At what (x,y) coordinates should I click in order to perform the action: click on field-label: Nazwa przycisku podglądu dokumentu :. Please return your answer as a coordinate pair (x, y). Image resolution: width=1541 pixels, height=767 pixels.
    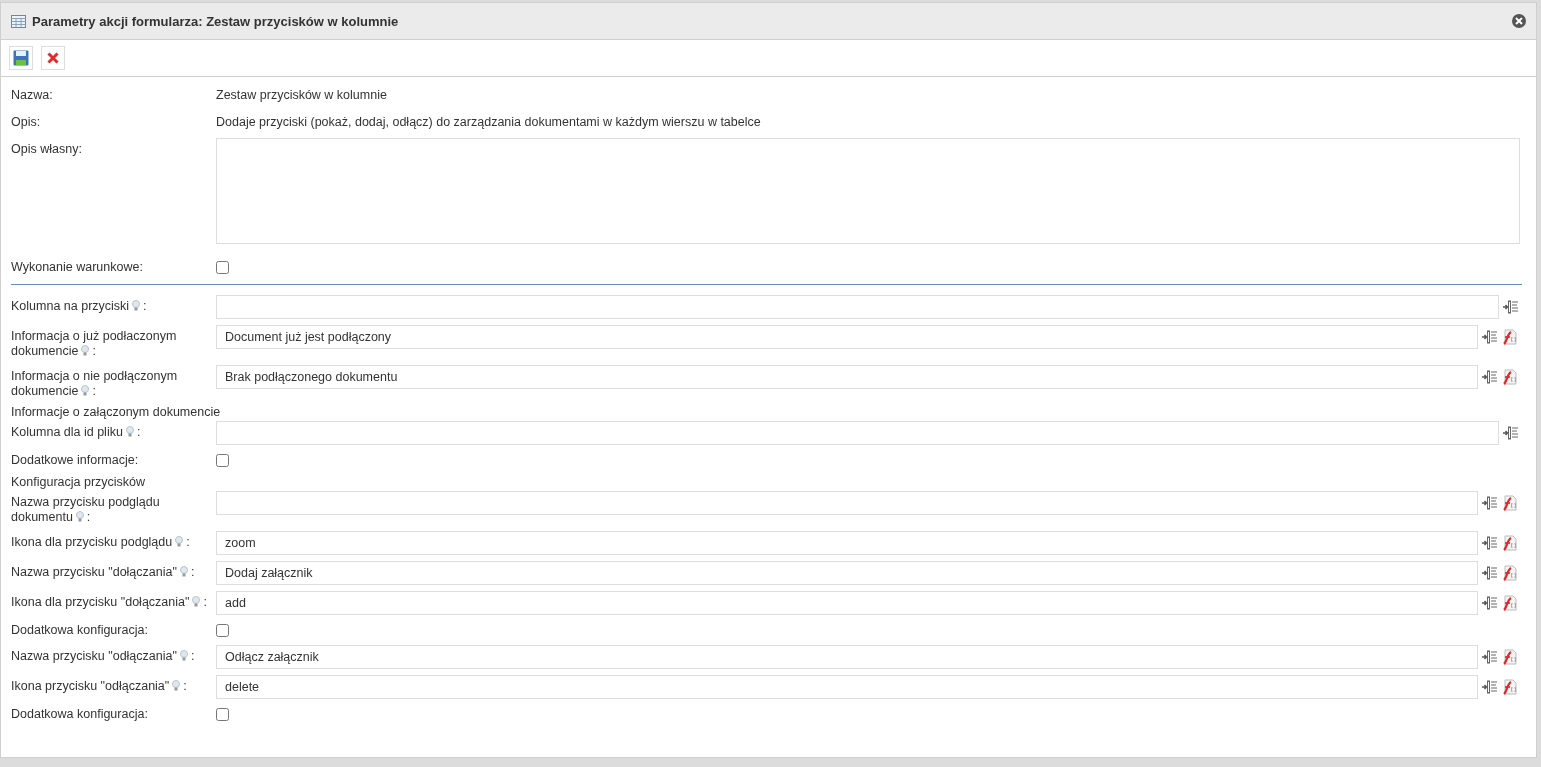
    Looking at the image, I should click on (86, 509).